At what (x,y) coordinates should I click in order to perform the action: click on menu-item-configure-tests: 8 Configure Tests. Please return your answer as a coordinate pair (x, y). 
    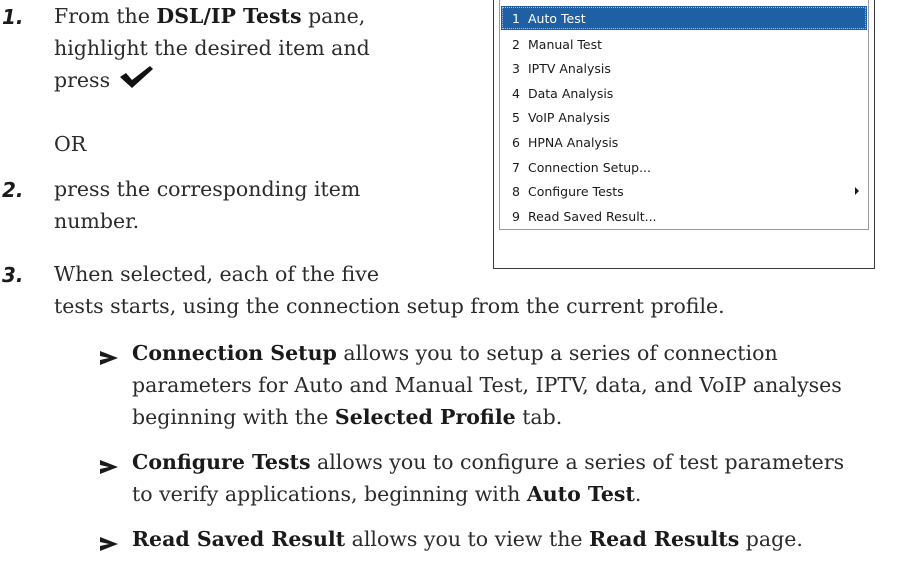
    Looking at the image, I should click on (684, 191).